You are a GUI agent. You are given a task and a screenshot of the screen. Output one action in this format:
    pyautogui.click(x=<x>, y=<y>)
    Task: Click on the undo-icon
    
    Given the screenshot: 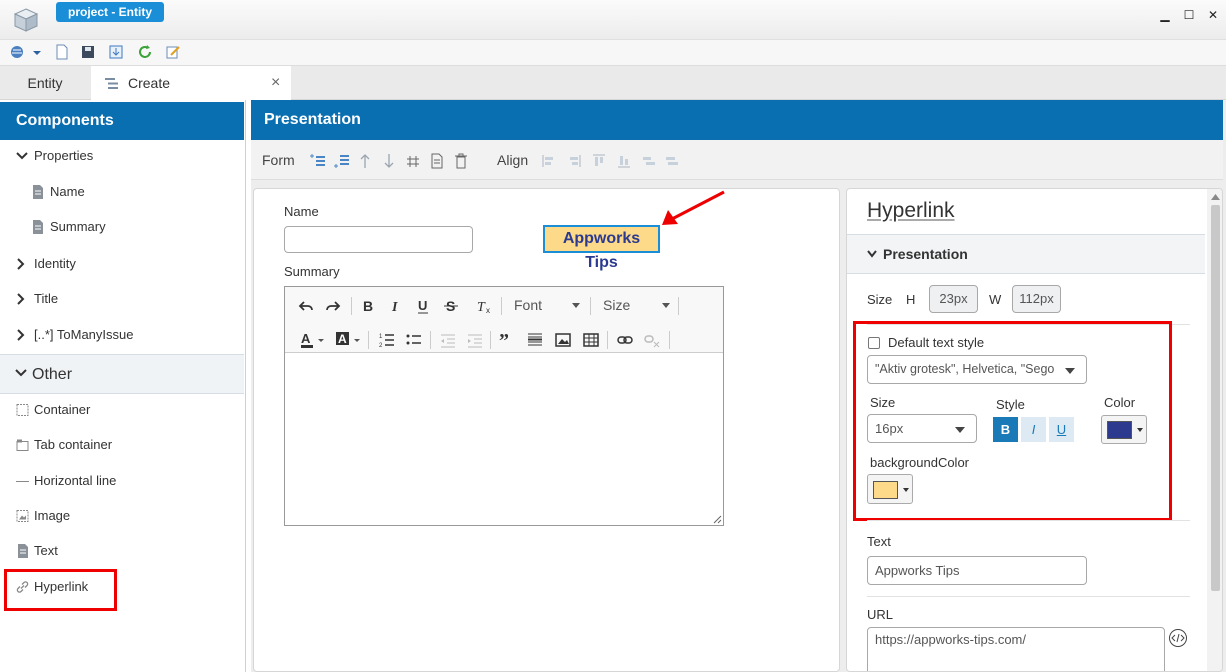 What is the action you would take?
    pyautogui.click(x=306, y=306)
    